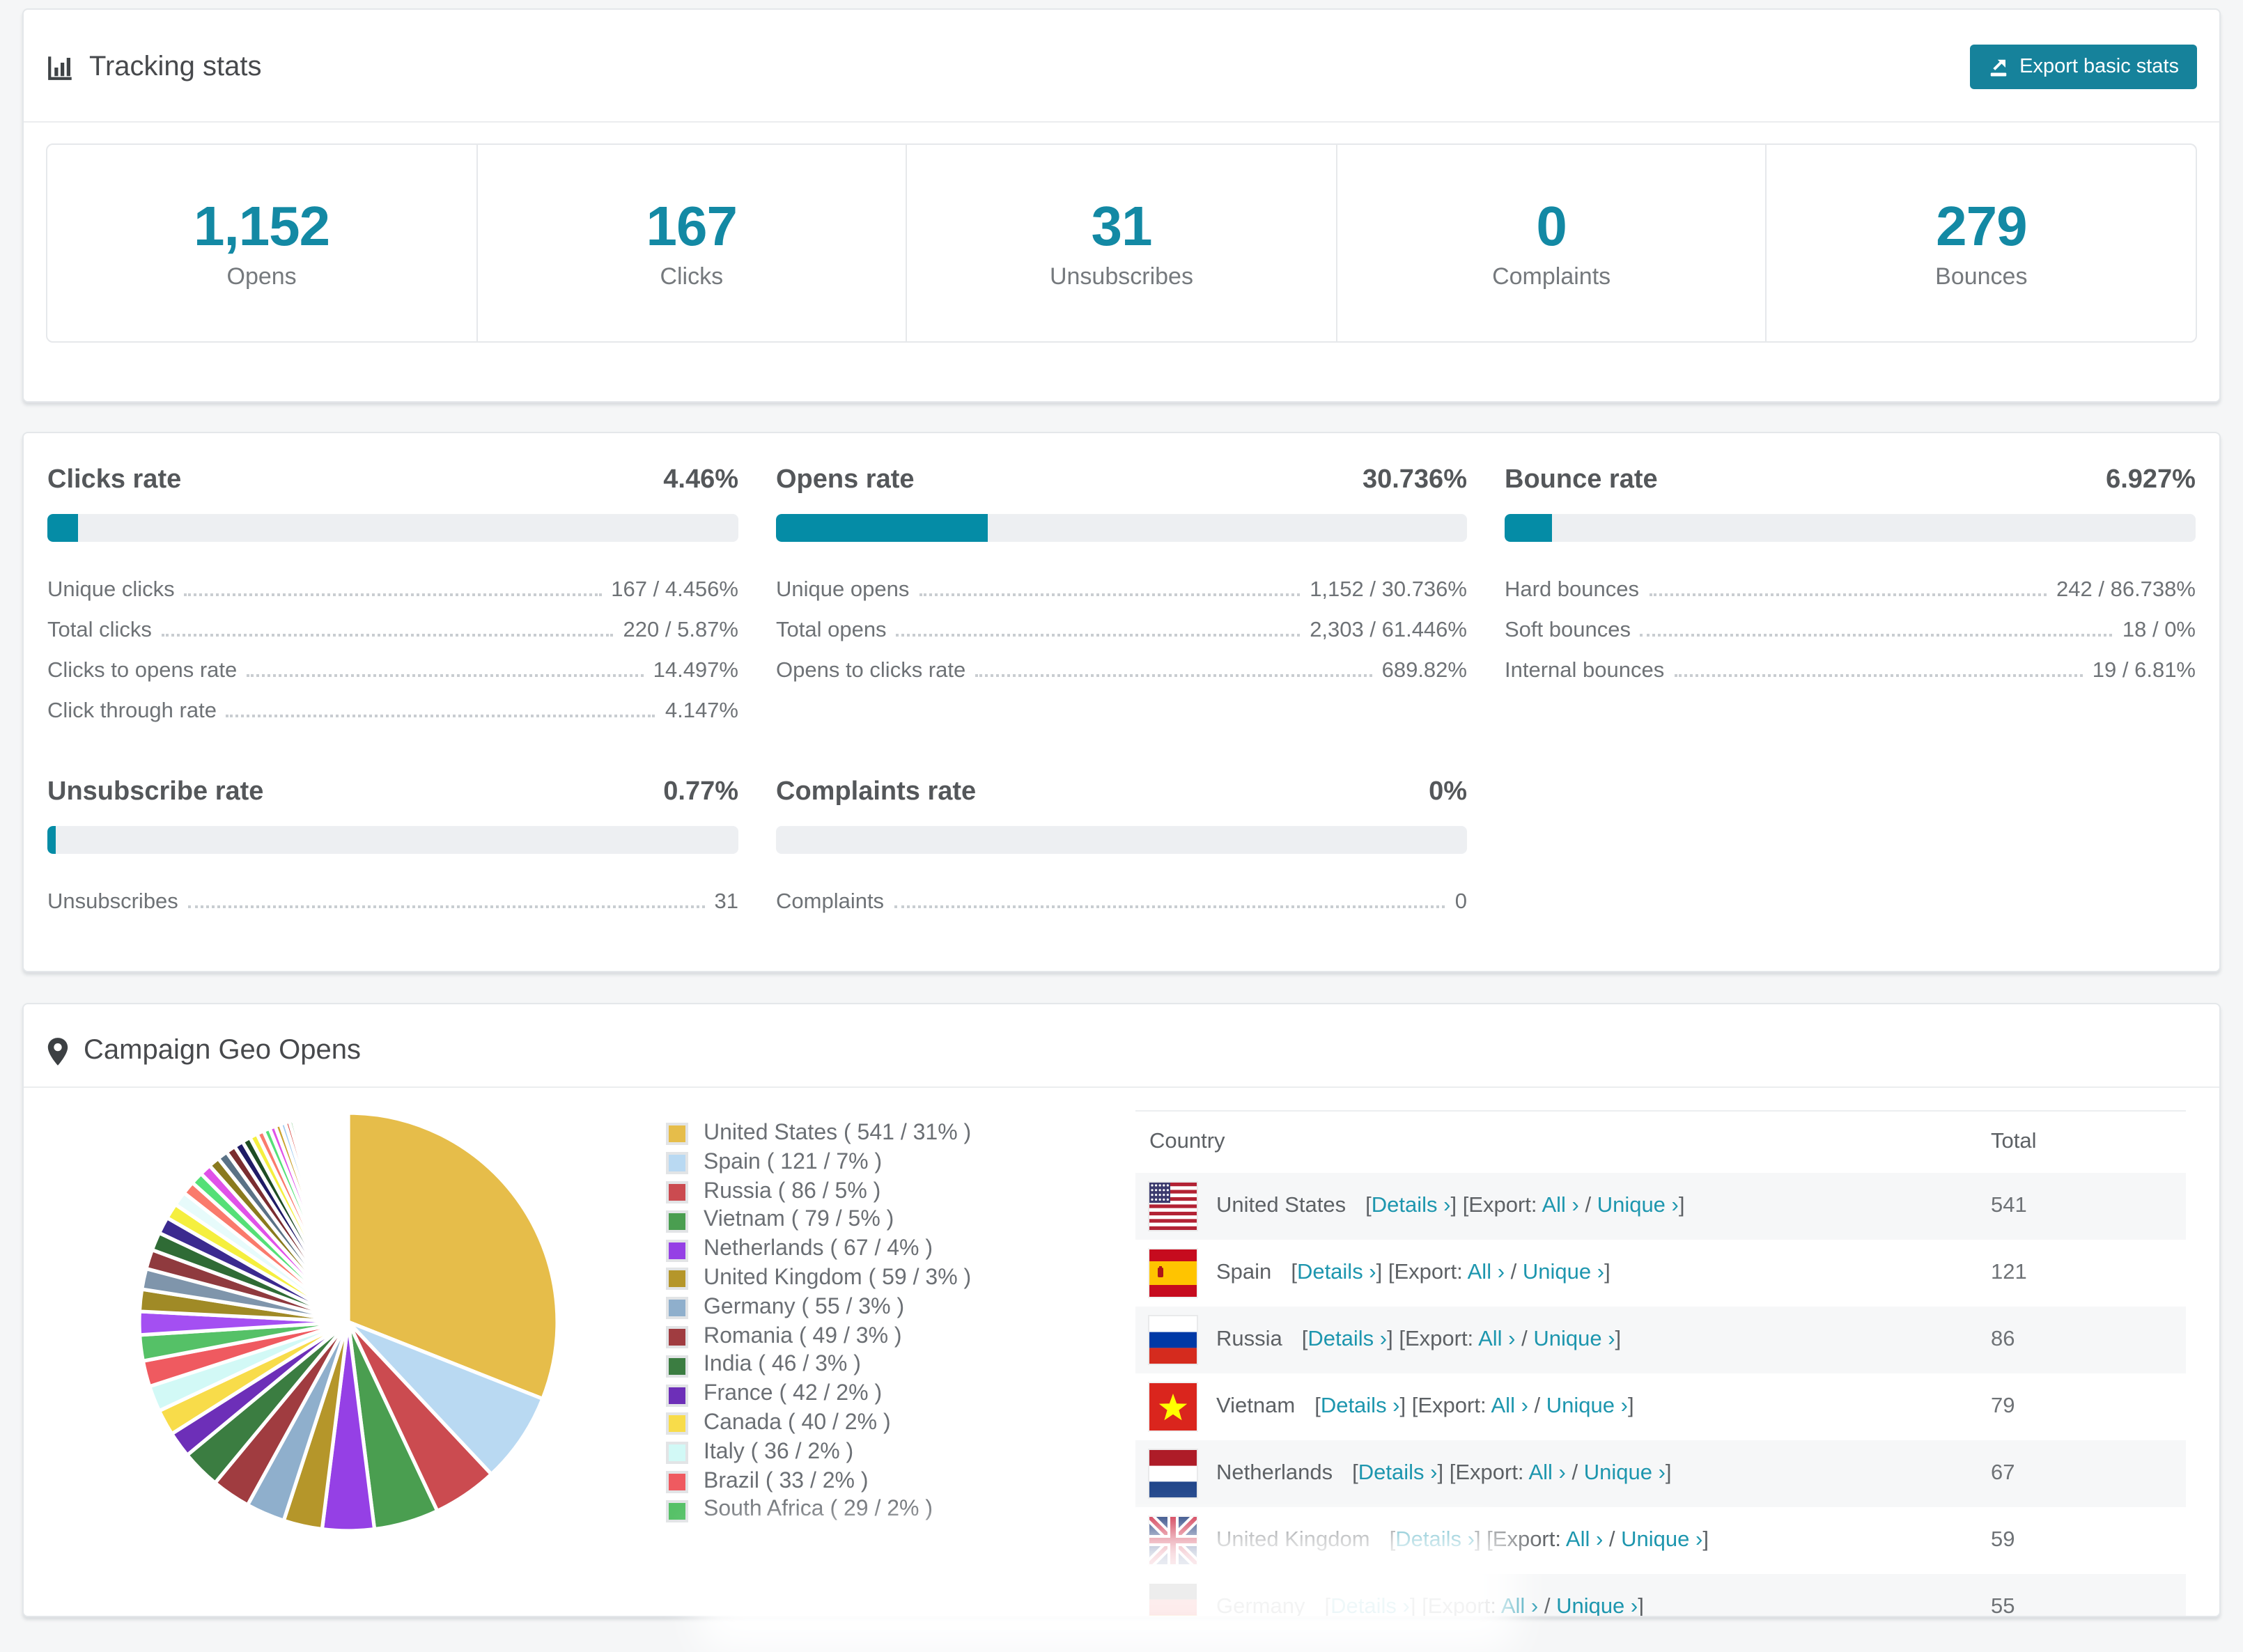 The width and height of the screenshot is (2243, 1652). I want to click on pie-chart-svg, so click(348, 1322).